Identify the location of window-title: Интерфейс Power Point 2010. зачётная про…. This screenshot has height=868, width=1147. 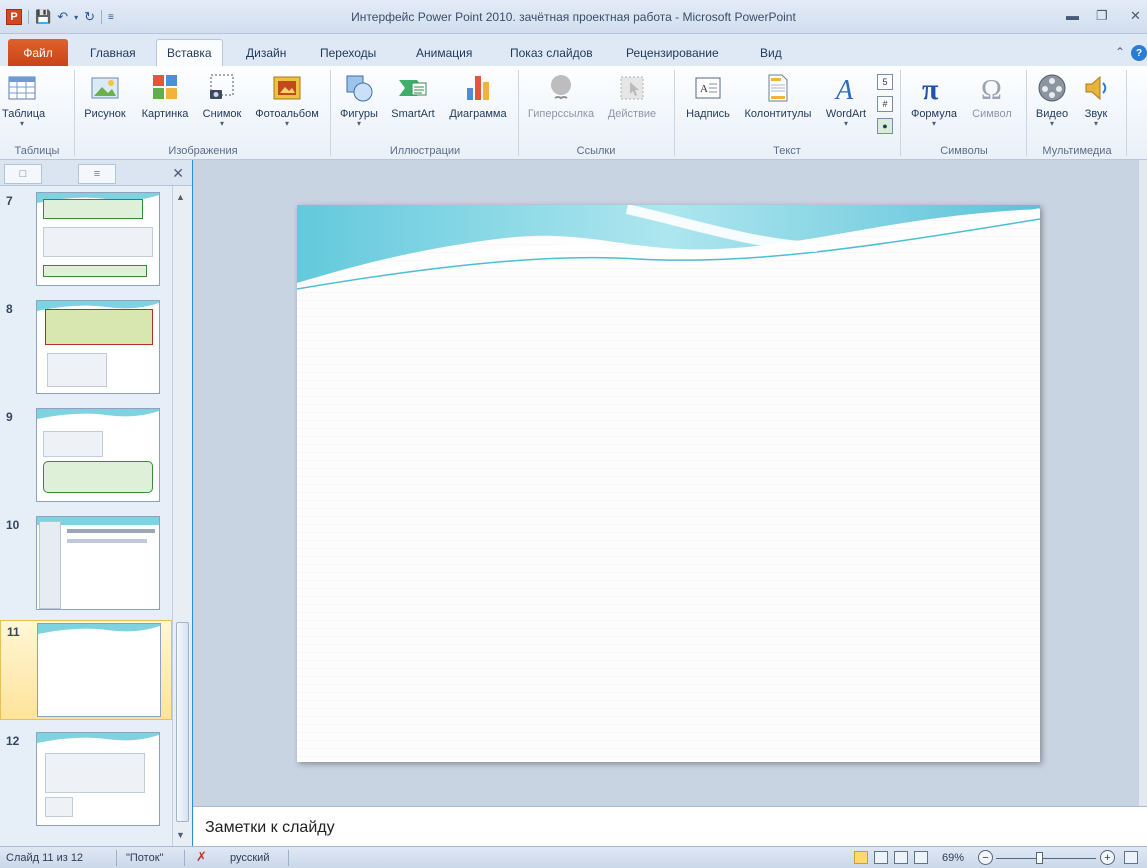
(573, 17).